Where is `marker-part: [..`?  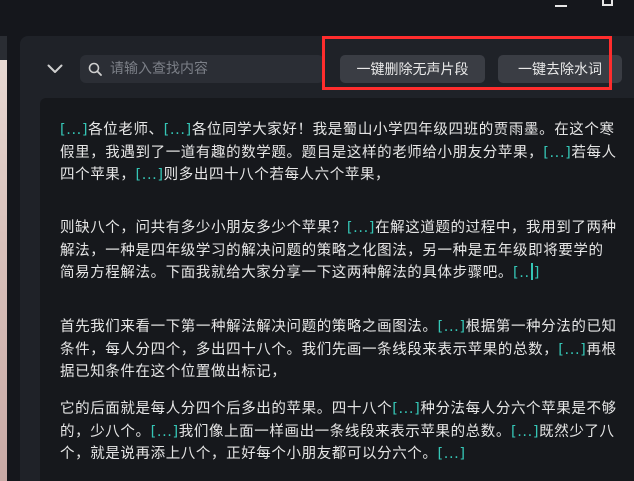
marker-part: [.. is located at coordinates (521, 273).